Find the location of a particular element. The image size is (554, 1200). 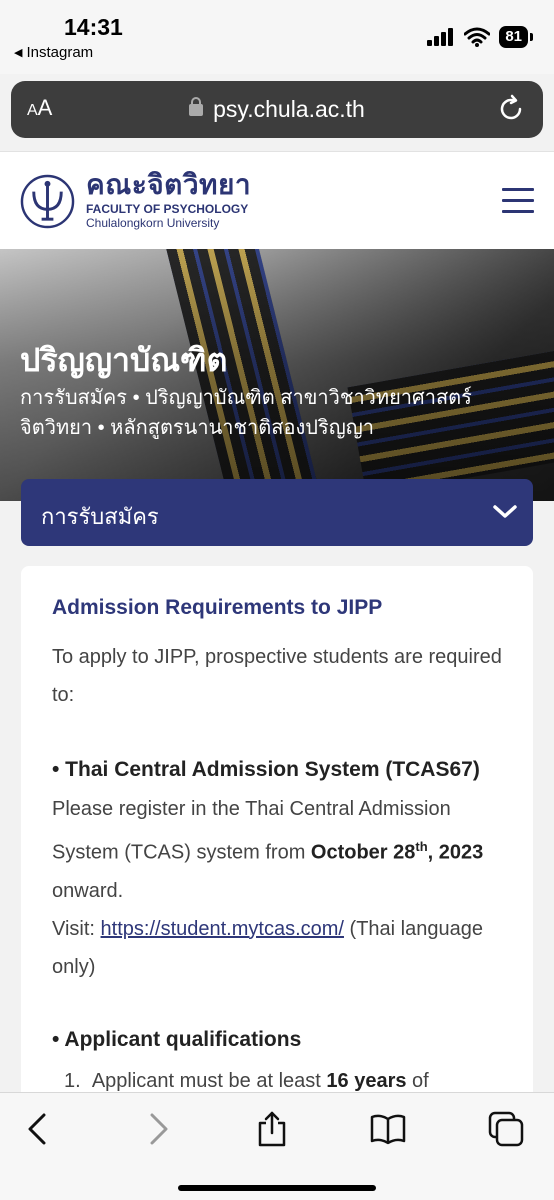

tcas-date-month: October 28 is located at coordinates (363, 852).